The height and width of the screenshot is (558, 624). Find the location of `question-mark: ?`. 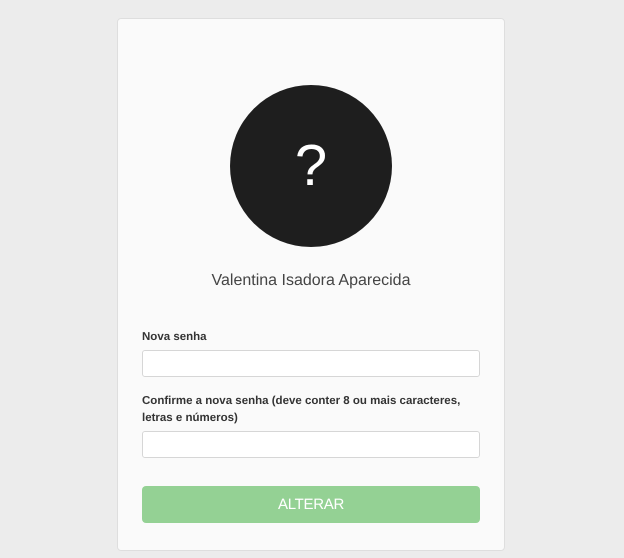

question-mark: ? is located at coordinates (311, 166).